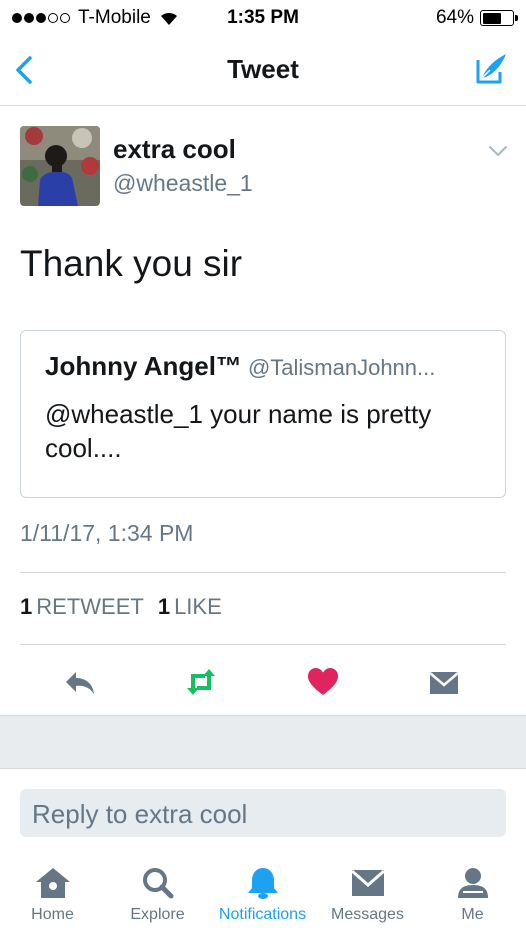  I want to click on battery-percent: 64%, so click(454, 17).